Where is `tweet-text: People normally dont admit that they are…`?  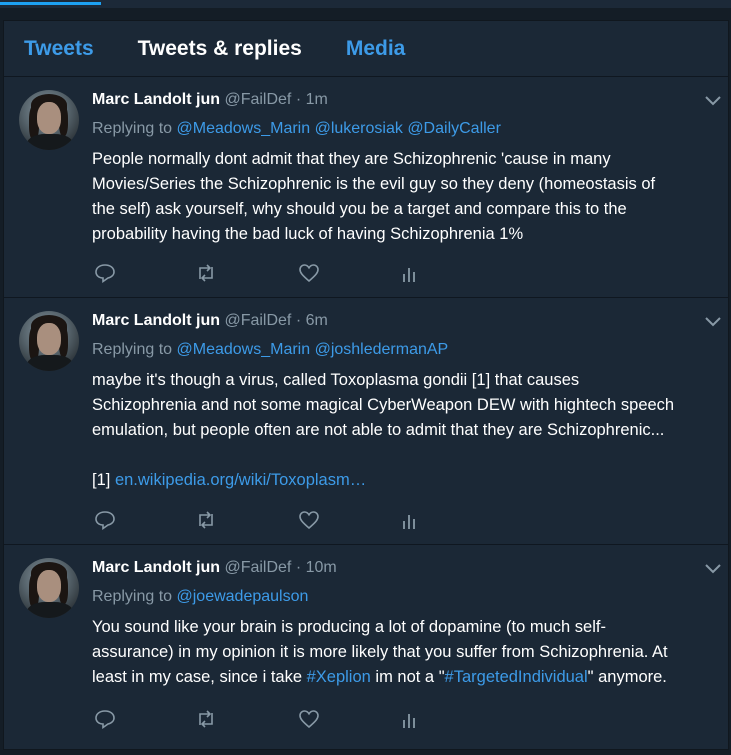 tweet-text: People normally dont admit that they are… is located at coordinates (403, 197).